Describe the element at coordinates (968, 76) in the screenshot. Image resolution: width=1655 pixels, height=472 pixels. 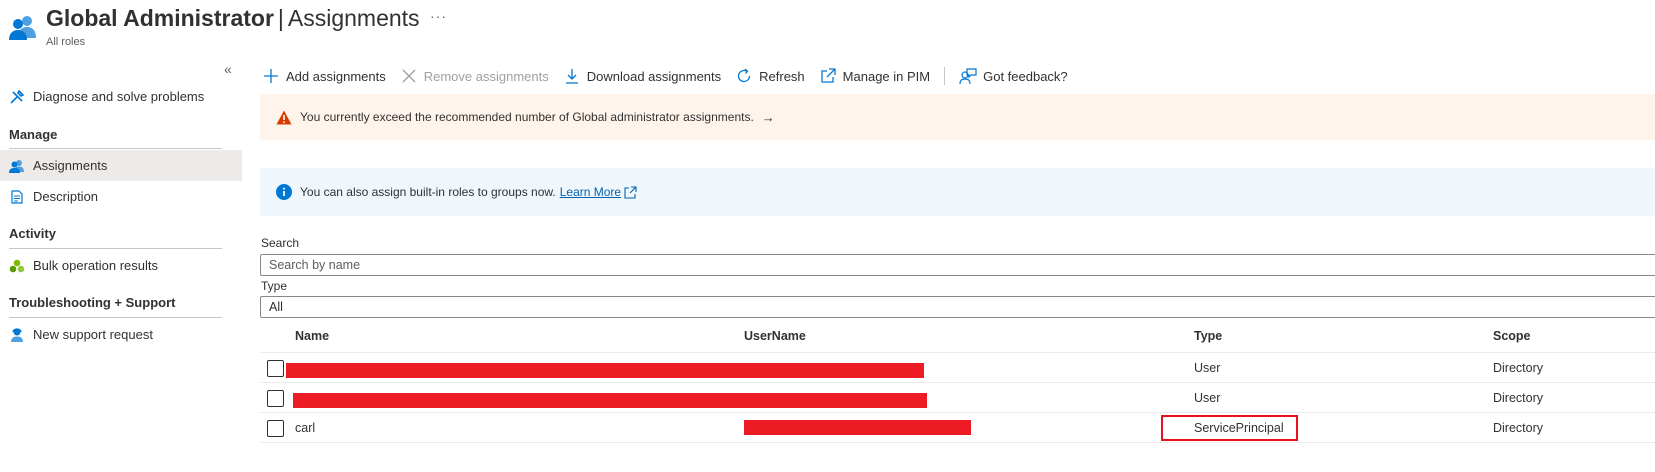
I see `feedback-icon` at that location.